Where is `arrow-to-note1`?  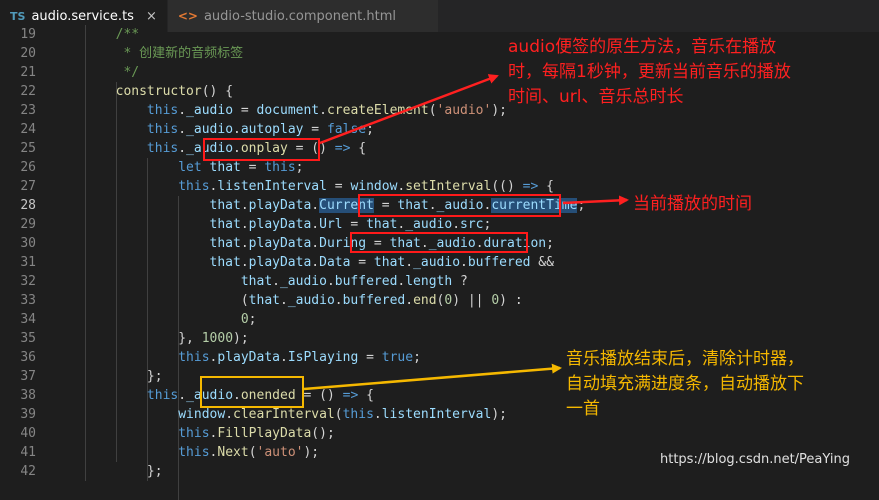 arrow-to-note1 is located at coordinates (409, 109).